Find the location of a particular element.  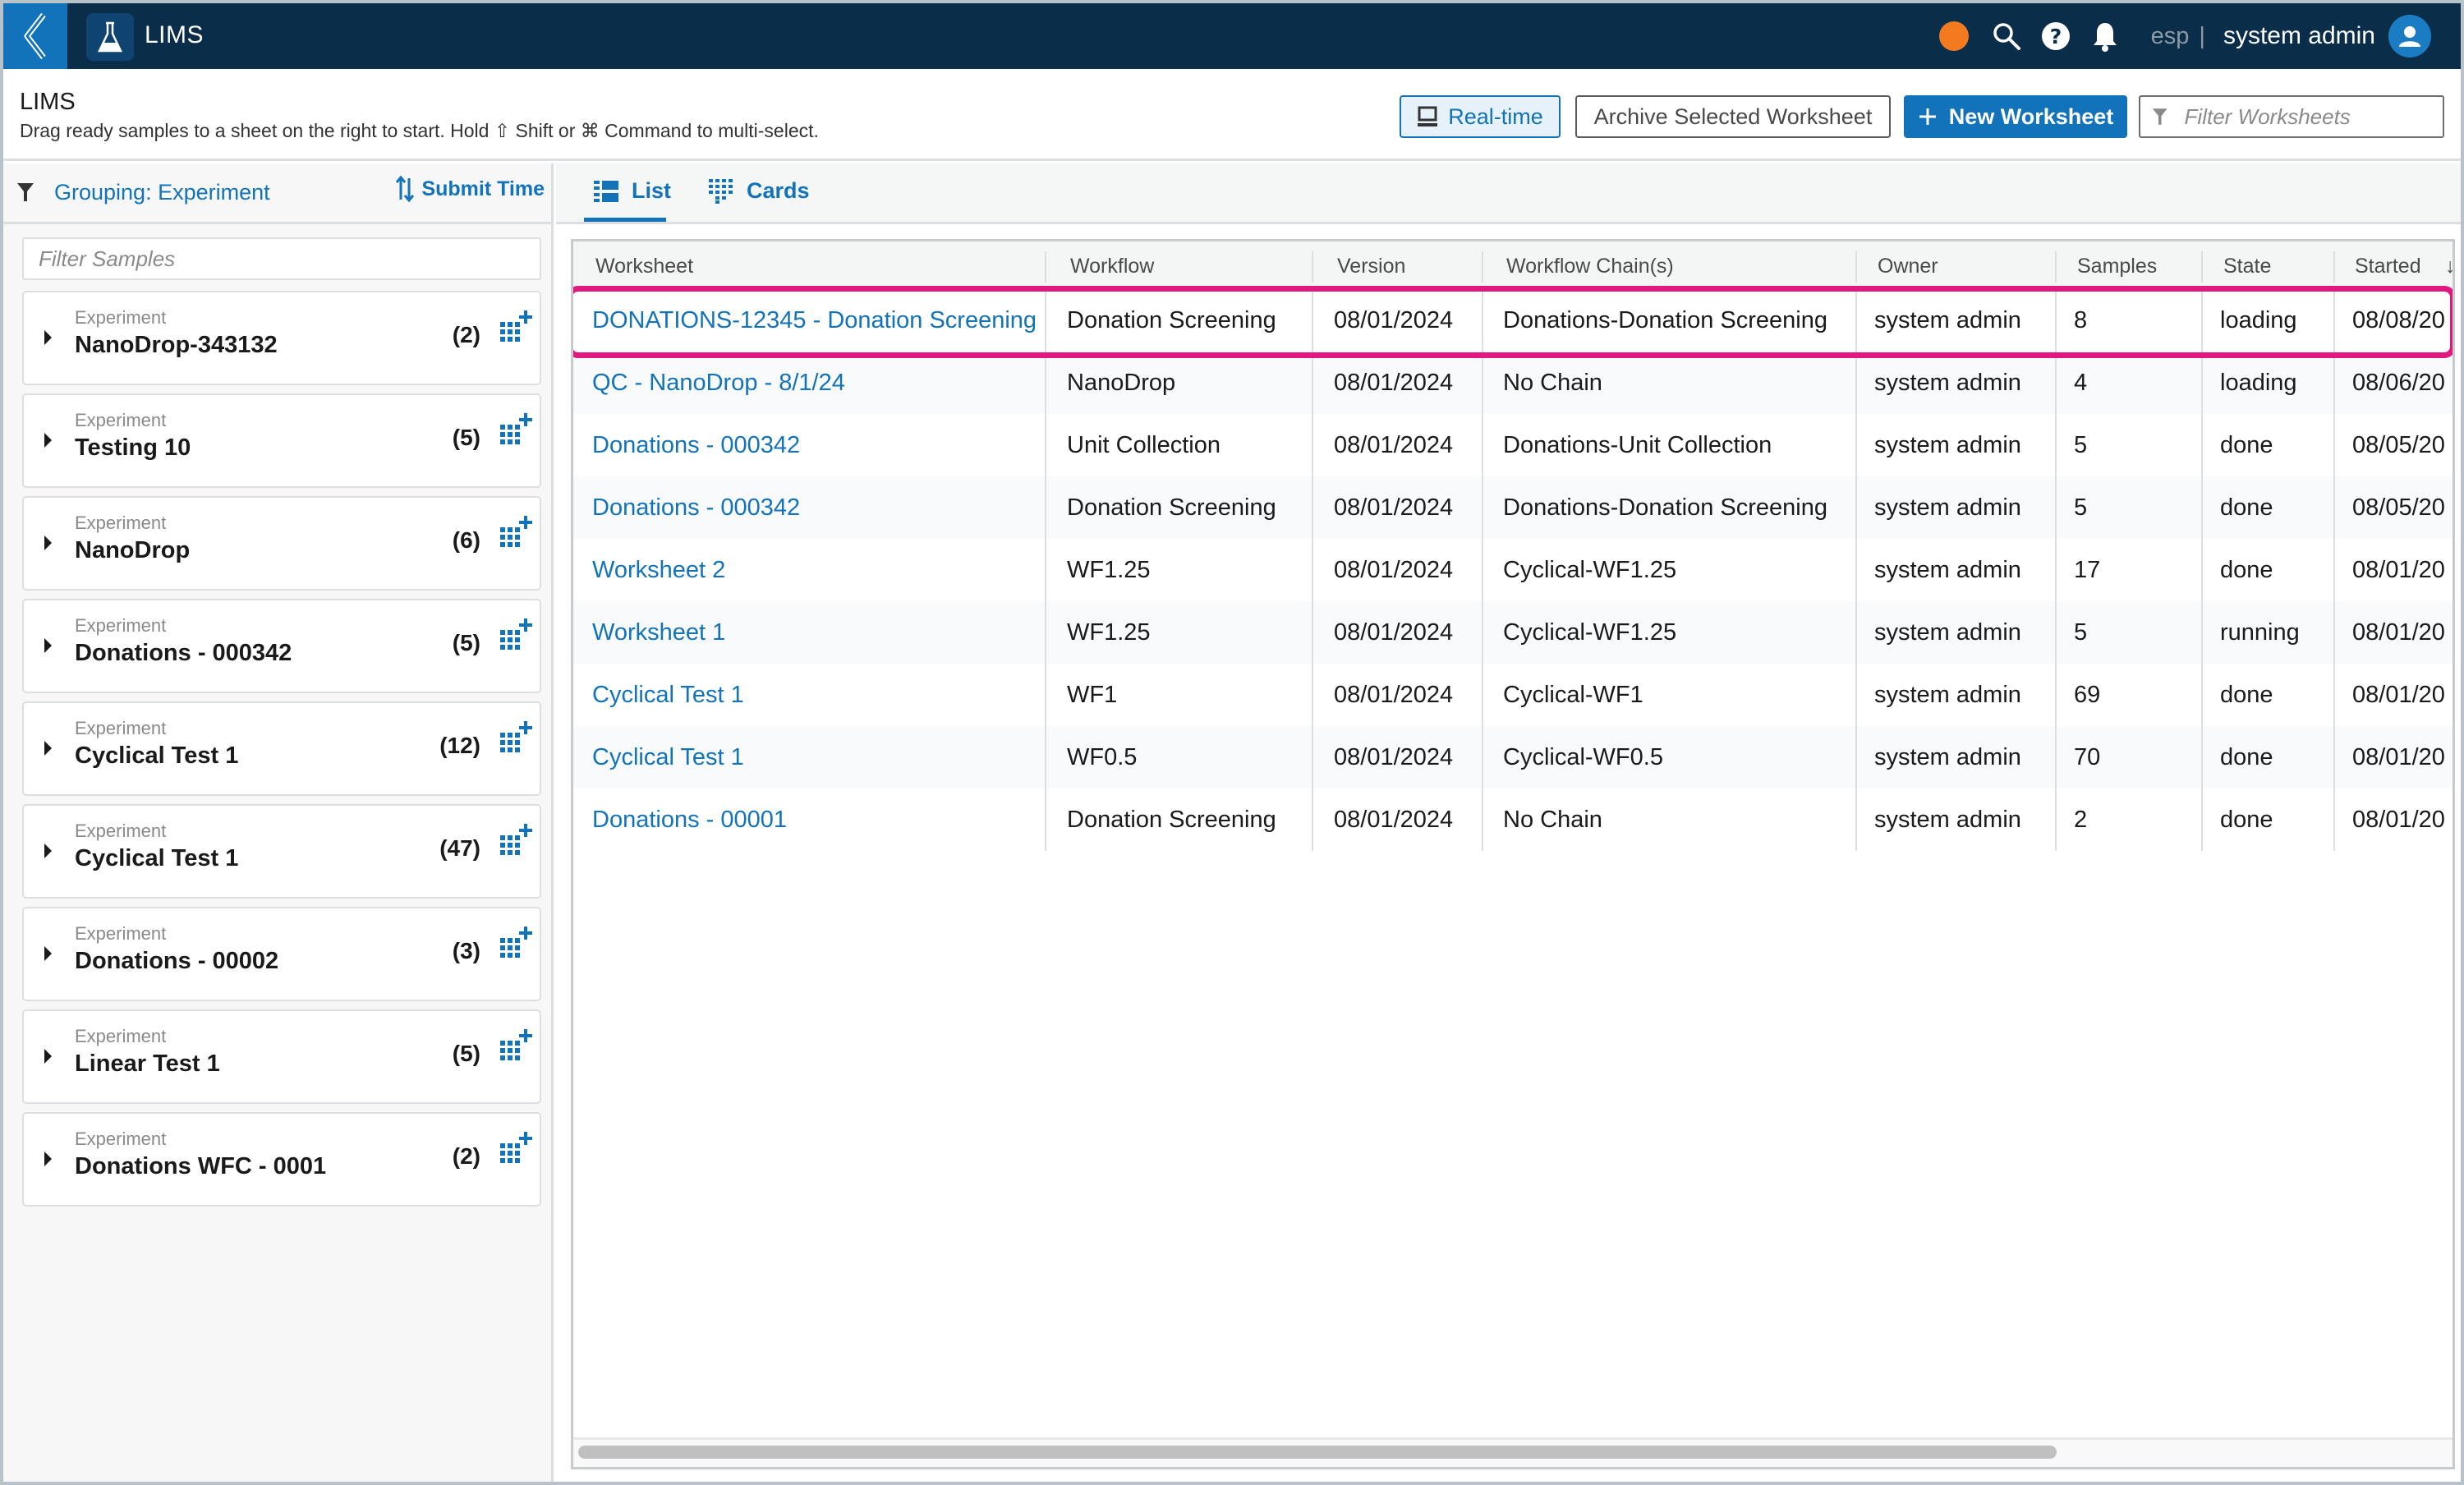

sort-submit-time-button: Submit Time is located at coordinates (470, 189).